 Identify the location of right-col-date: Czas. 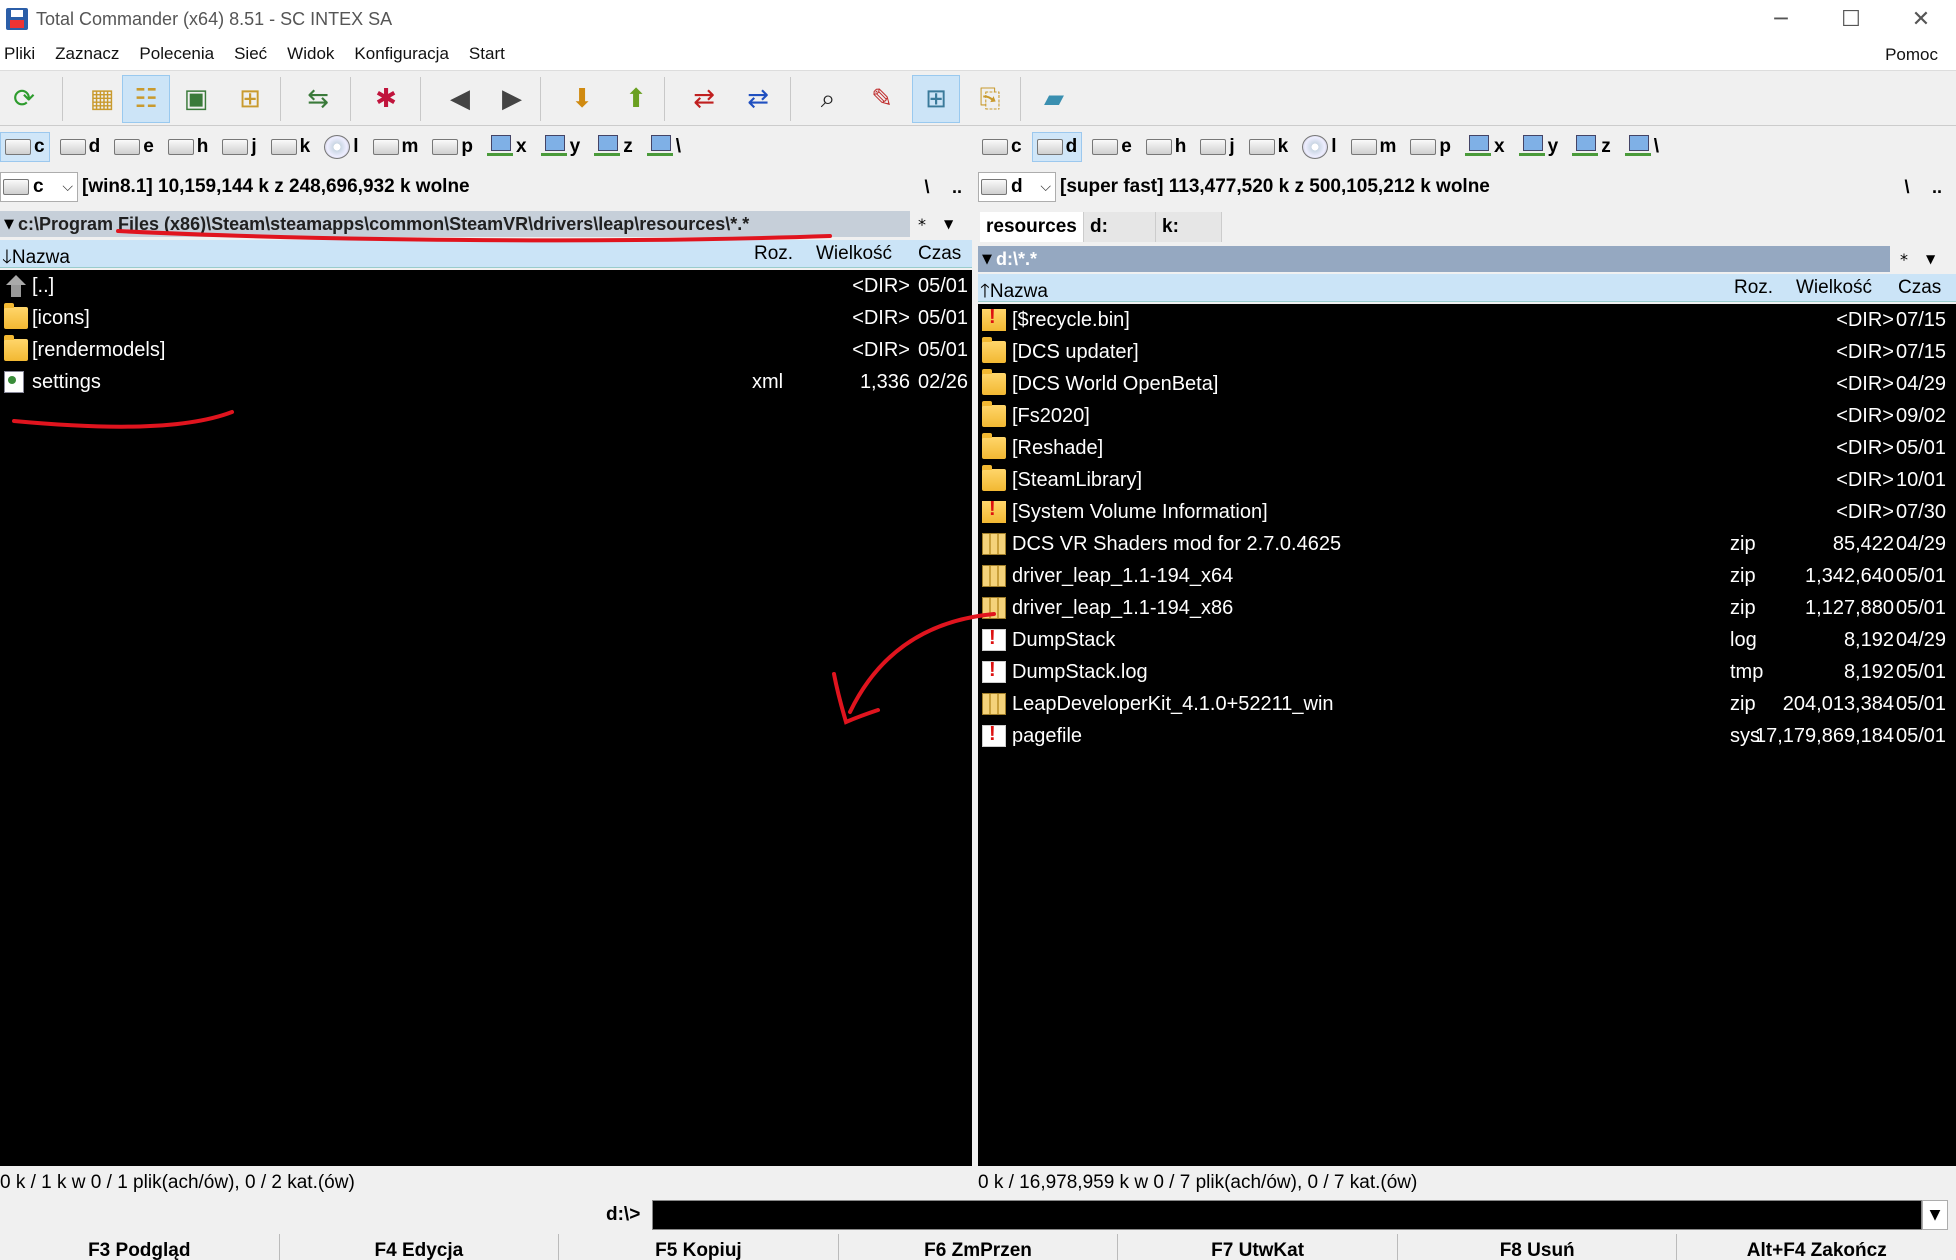
(1919, 288).